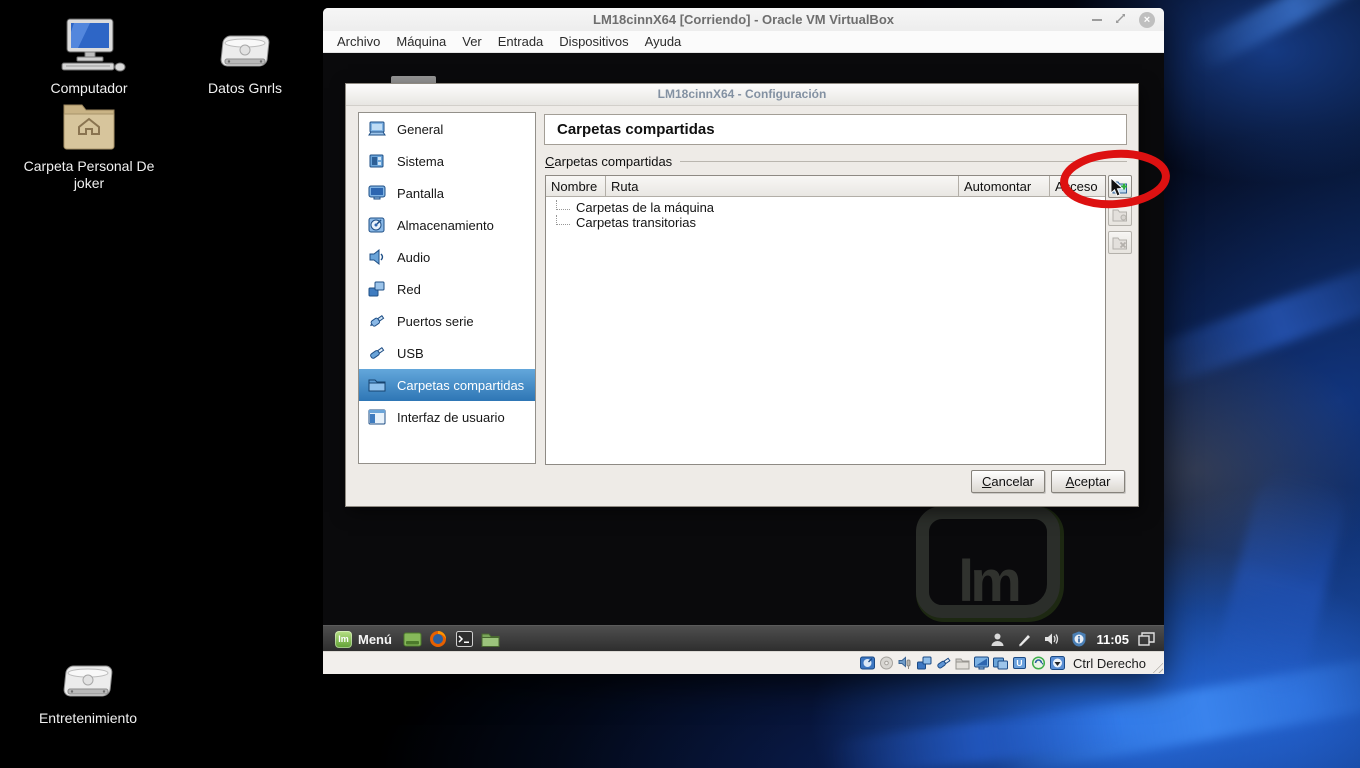 The image size is (1360, 768). I want to click on window-controls: ×, so click(1123, 19).